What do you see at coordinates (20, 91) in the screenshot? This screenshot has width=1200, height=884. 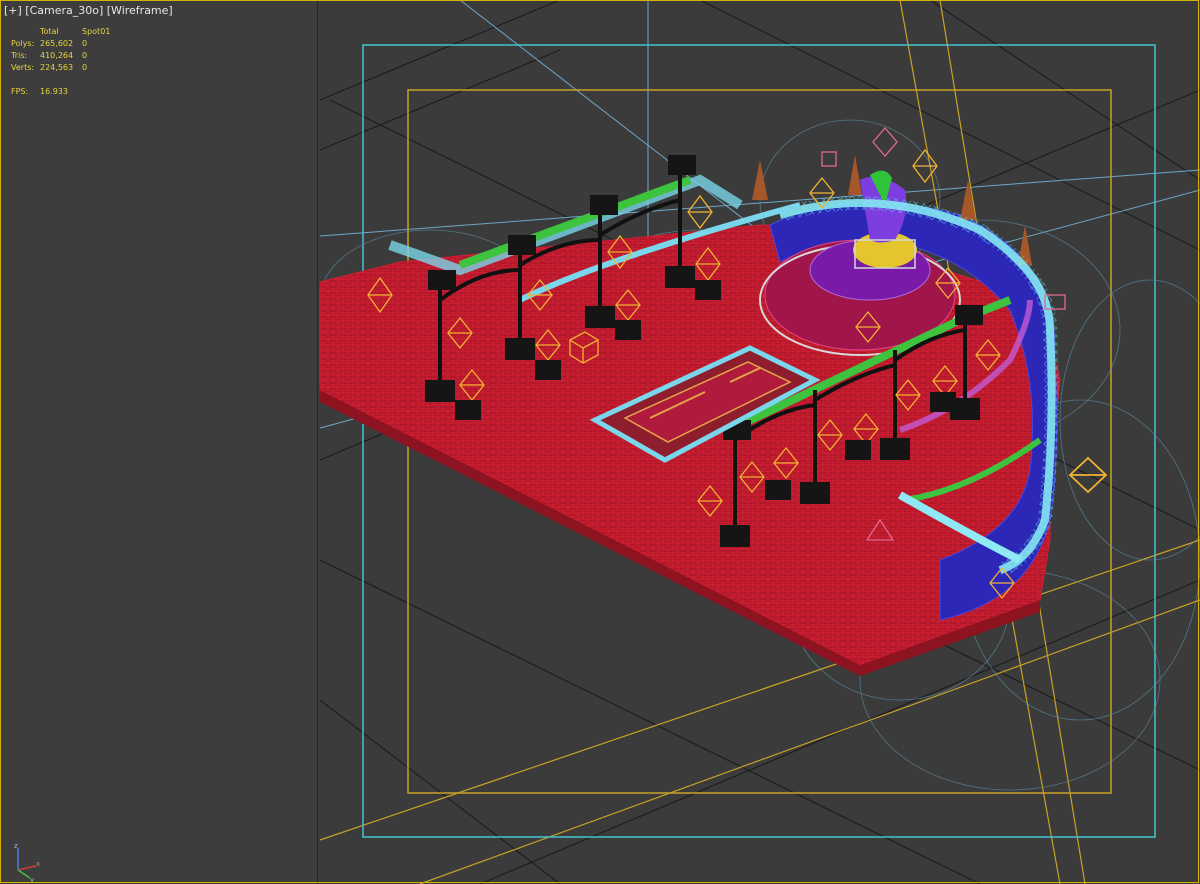 I see `fps-label: FPS:` at bounding box center [20, 91].